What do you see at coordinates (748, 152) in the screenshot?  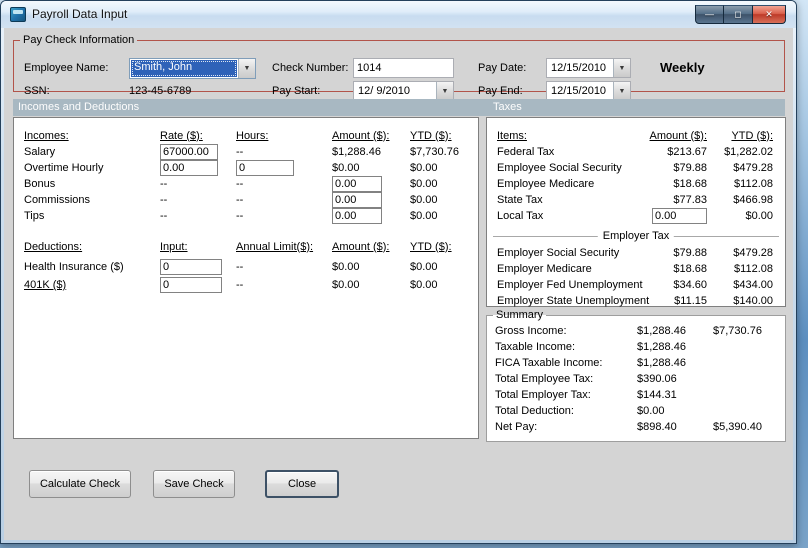 I see `row-ytd: $1,282.02` at bounding box center [748, 152].